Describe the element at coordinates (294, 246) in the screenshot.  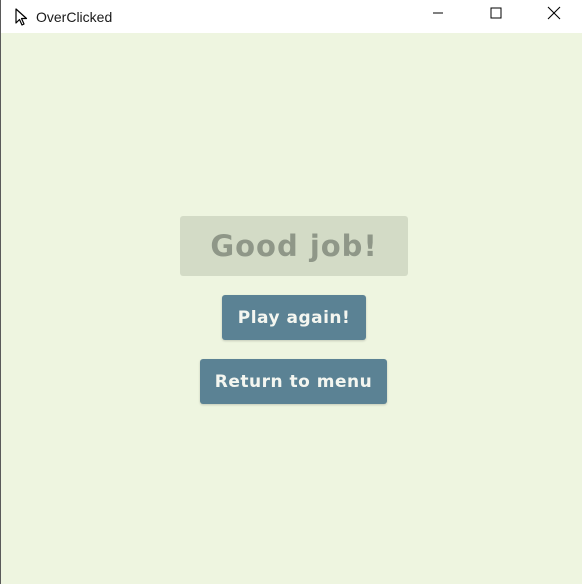
I see `result-headline: Good job!` at that location.